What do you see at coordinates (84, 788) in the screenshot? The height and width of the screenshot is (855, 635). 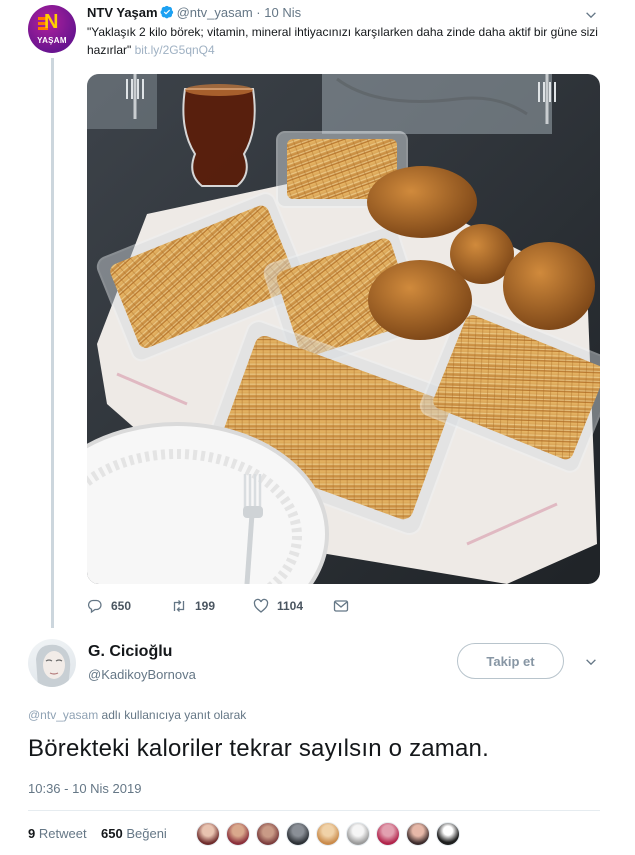 I see `reply-timestamp: 10:36 - 10 Nis 2019` at bounding box center [84, 788].